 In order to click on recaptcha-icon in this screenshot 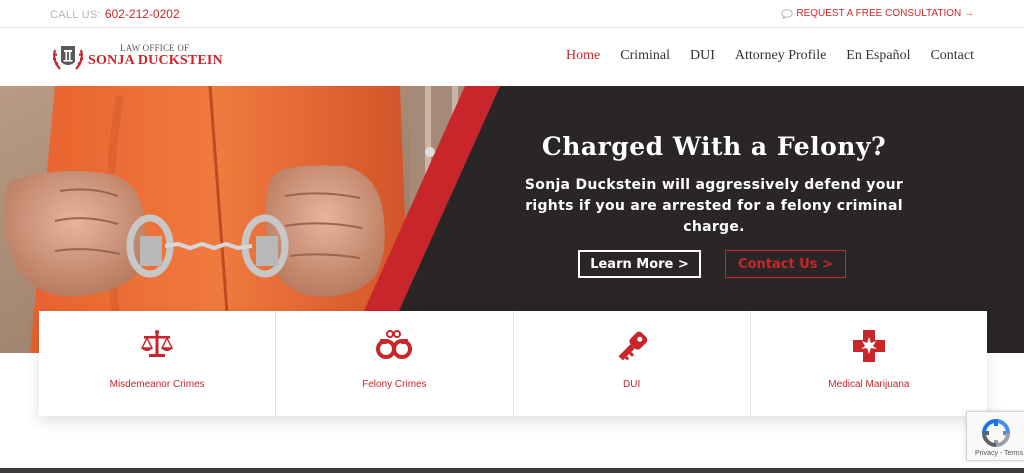, I will do `click(996, 433)`.